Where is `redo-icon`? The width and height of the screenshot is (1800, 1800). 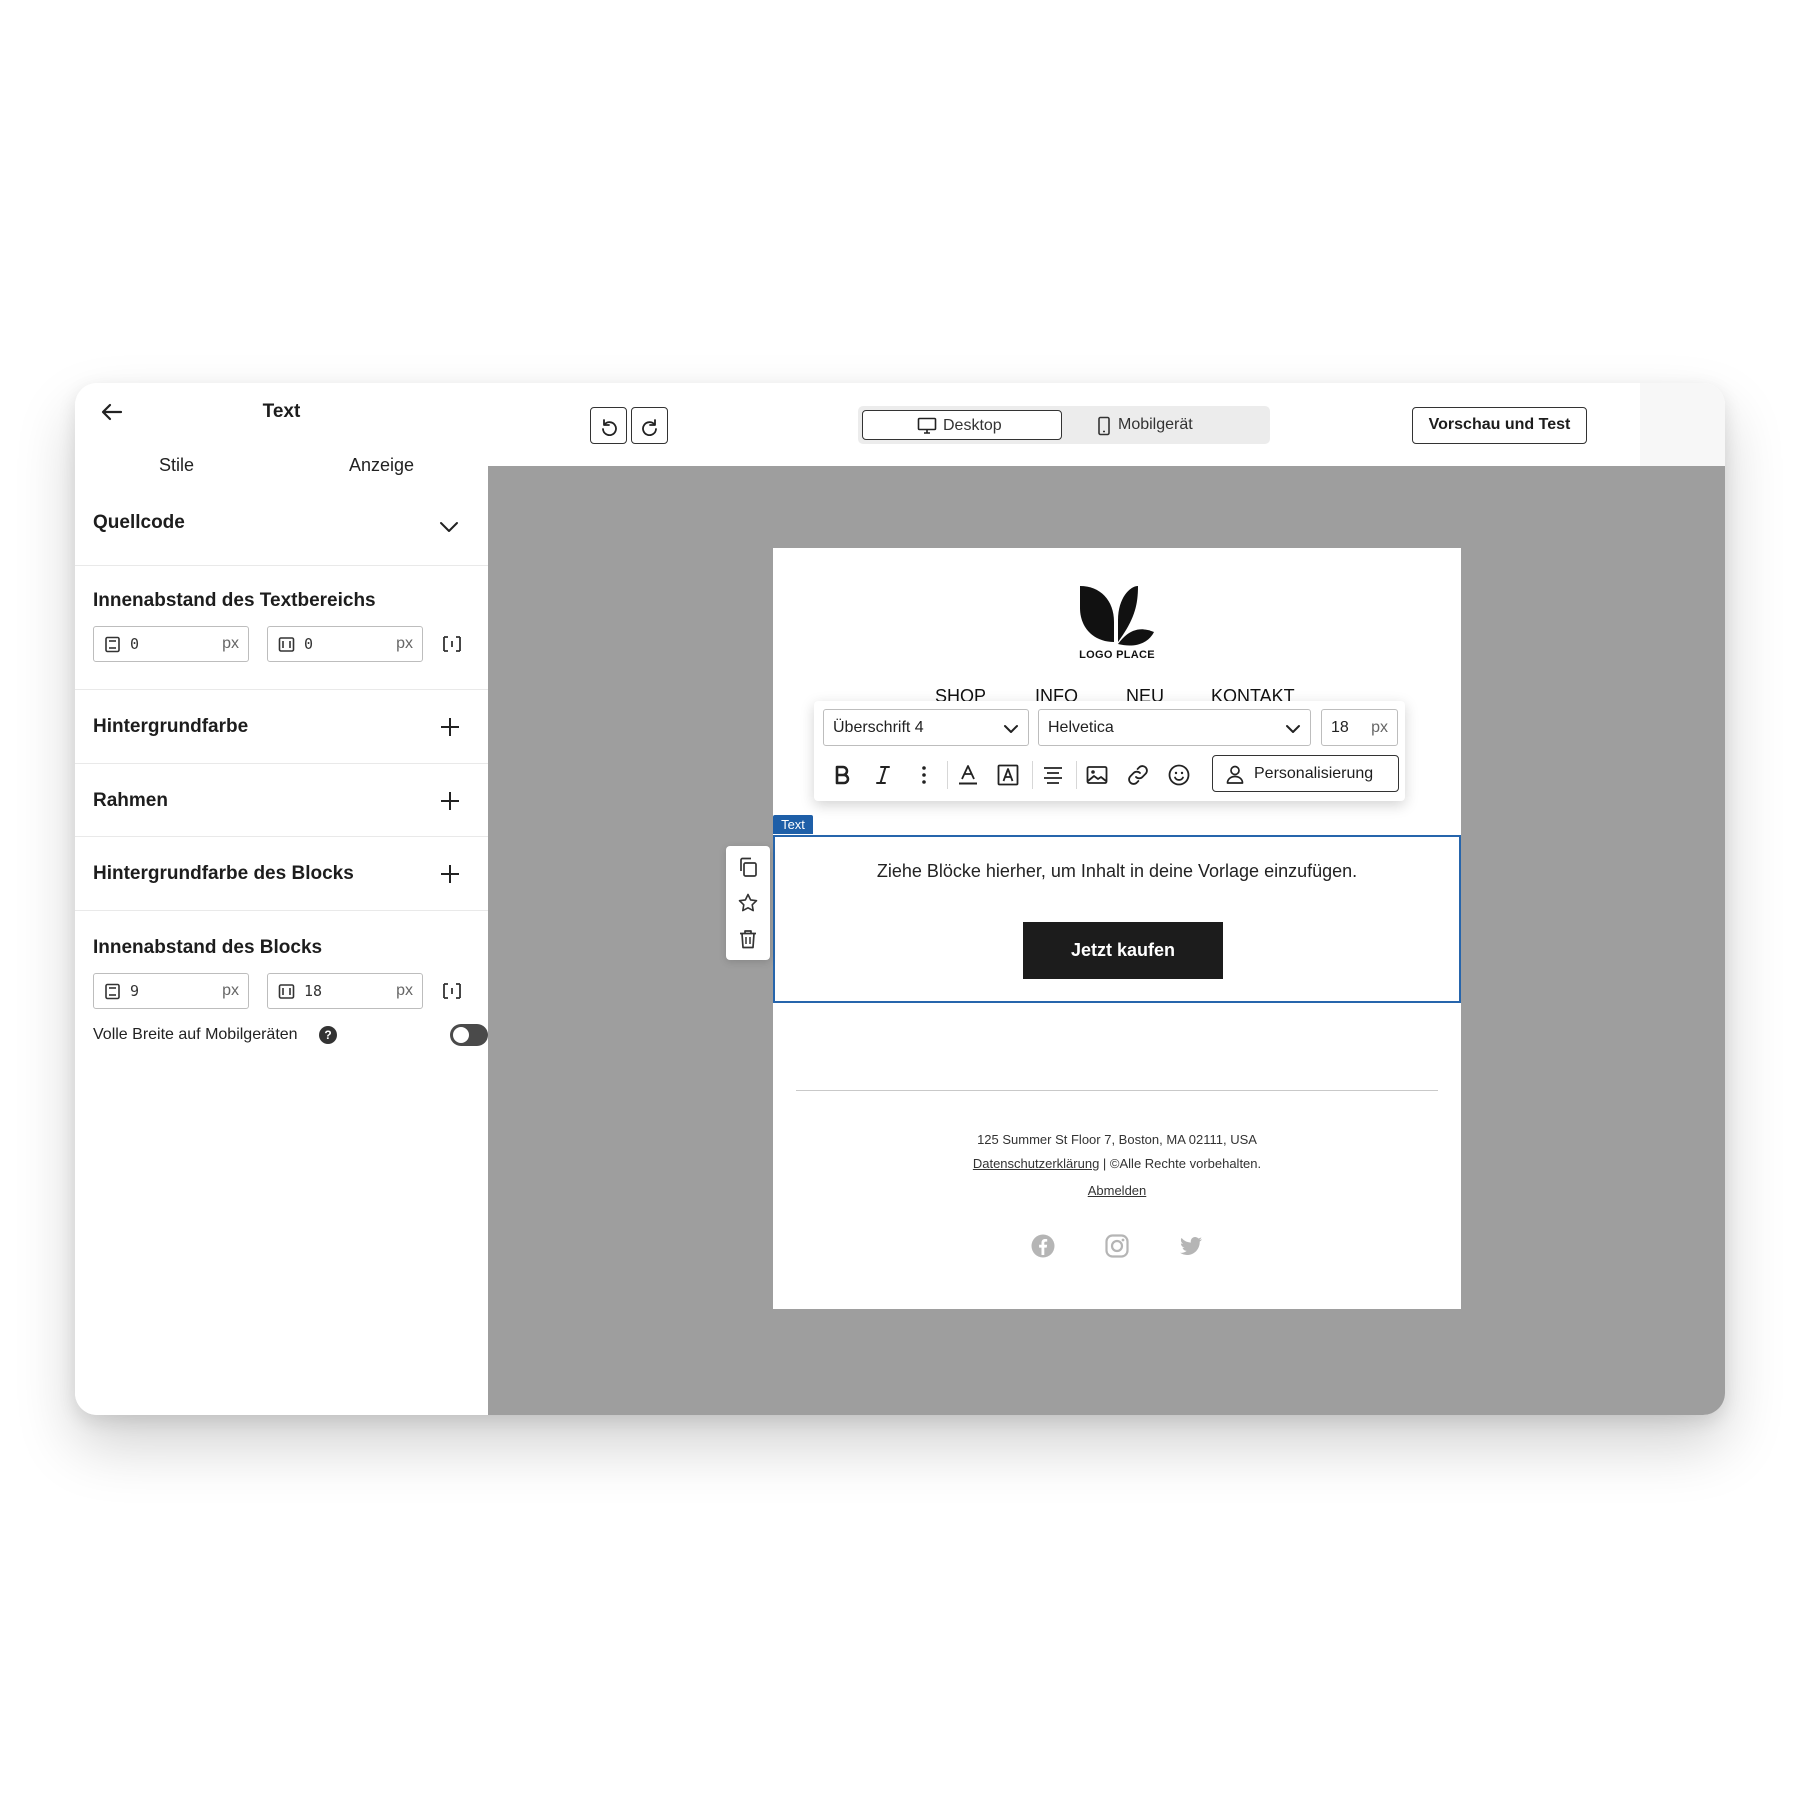
redo-icon is located at coordinates (649, 427).